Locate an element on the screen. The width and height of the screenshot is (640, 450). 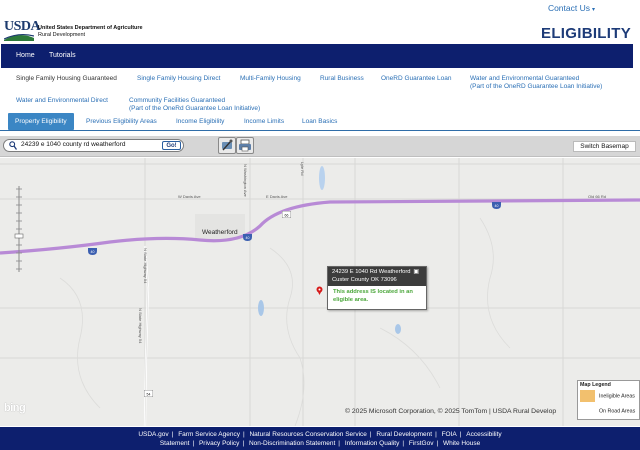
legend-title: Map Legend is located at coordinates (595, 385).